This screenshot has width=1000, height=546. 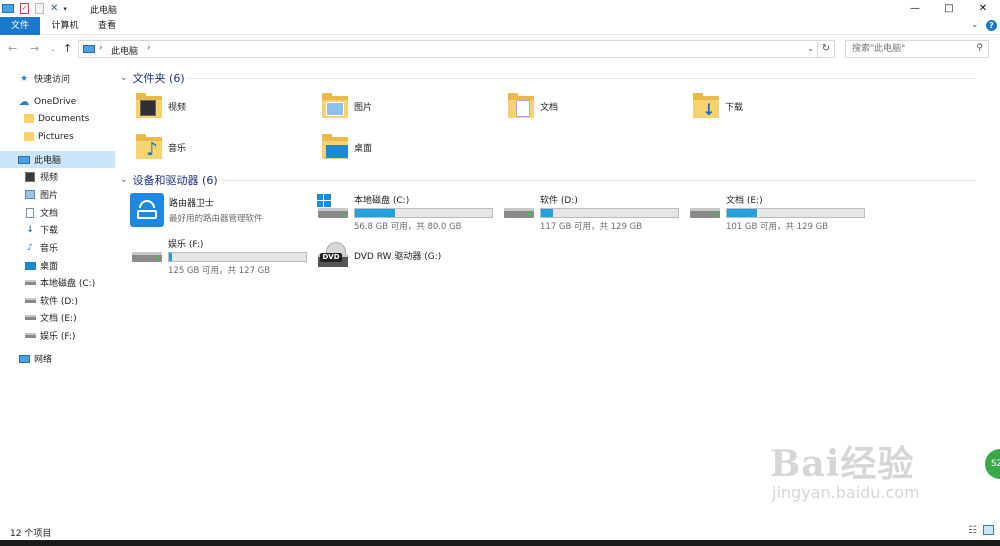 What do you see at coordinates (500, 543) in the screenshot?
I see `taskbar` at bounding box center [500, 543].